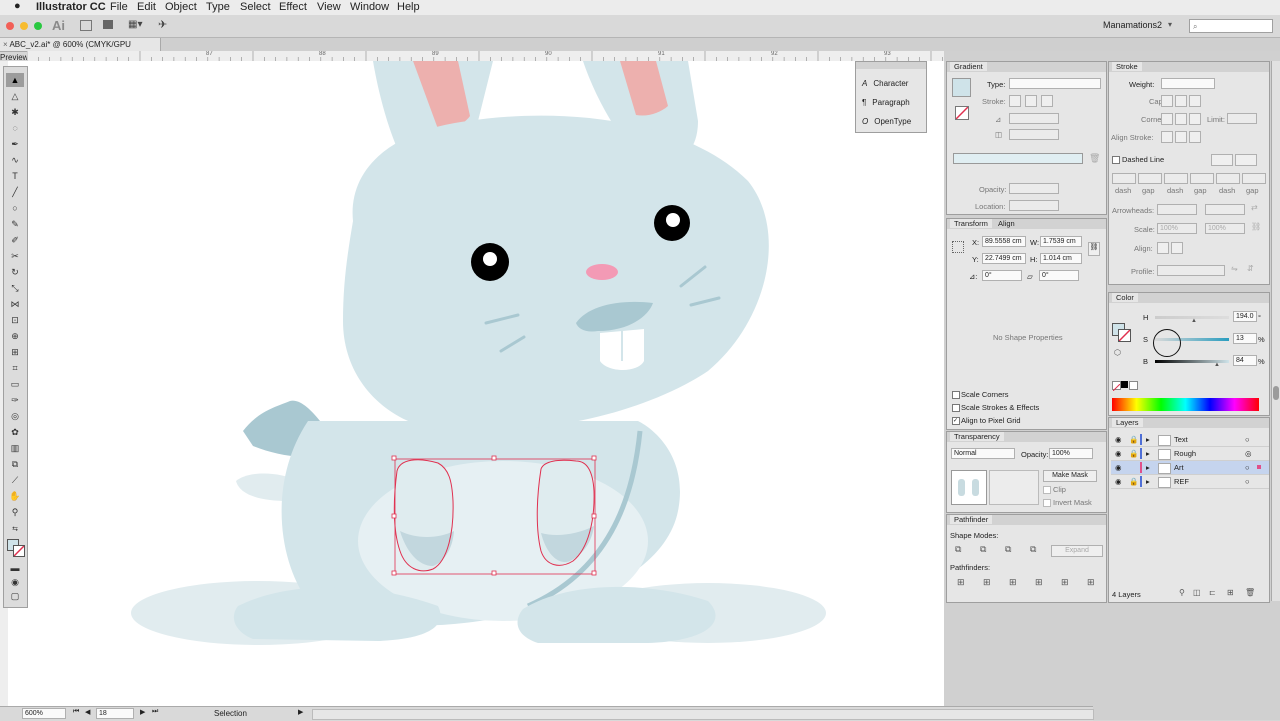 This screenshot has width=1280, height=721. I want to click on selection-tool-icon: ▲, so click(15, 80).